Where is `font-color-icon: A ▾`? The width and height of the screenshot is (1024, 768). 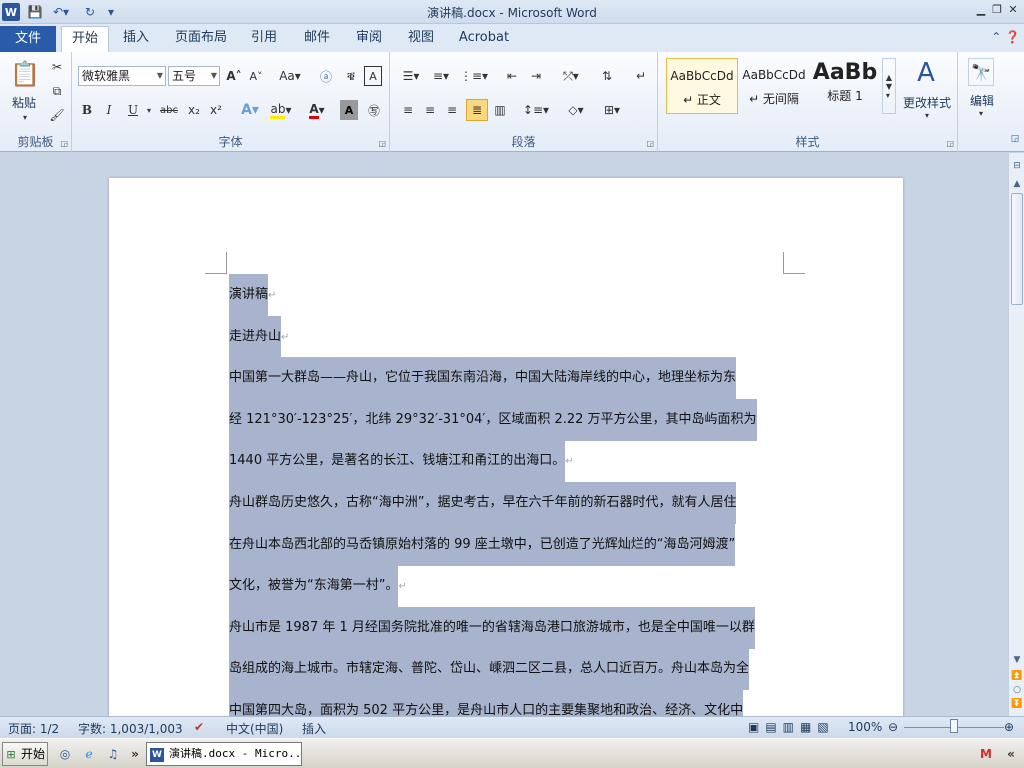 font-color-icon: A ▾ is located at coordinates (317, 110).